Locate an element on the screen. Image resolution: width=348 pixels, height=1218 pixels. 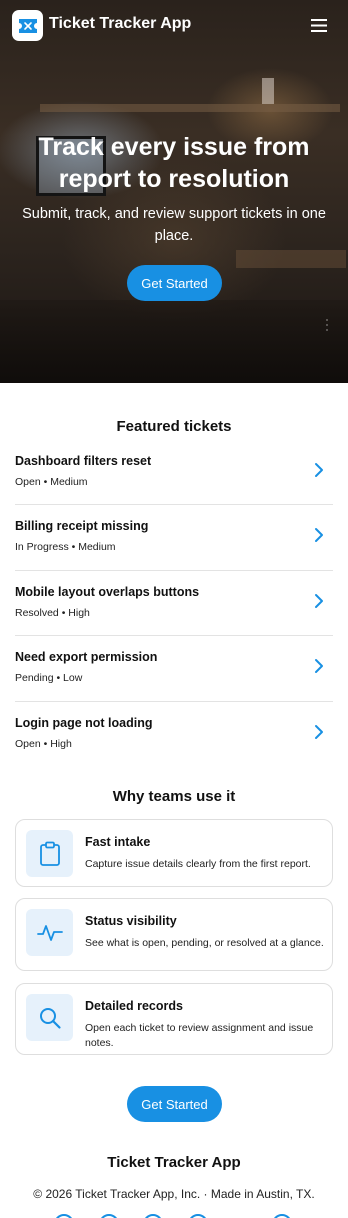
ticket-row: Dashboard filters reset Open • Medium is located at coordinates (174, 473).